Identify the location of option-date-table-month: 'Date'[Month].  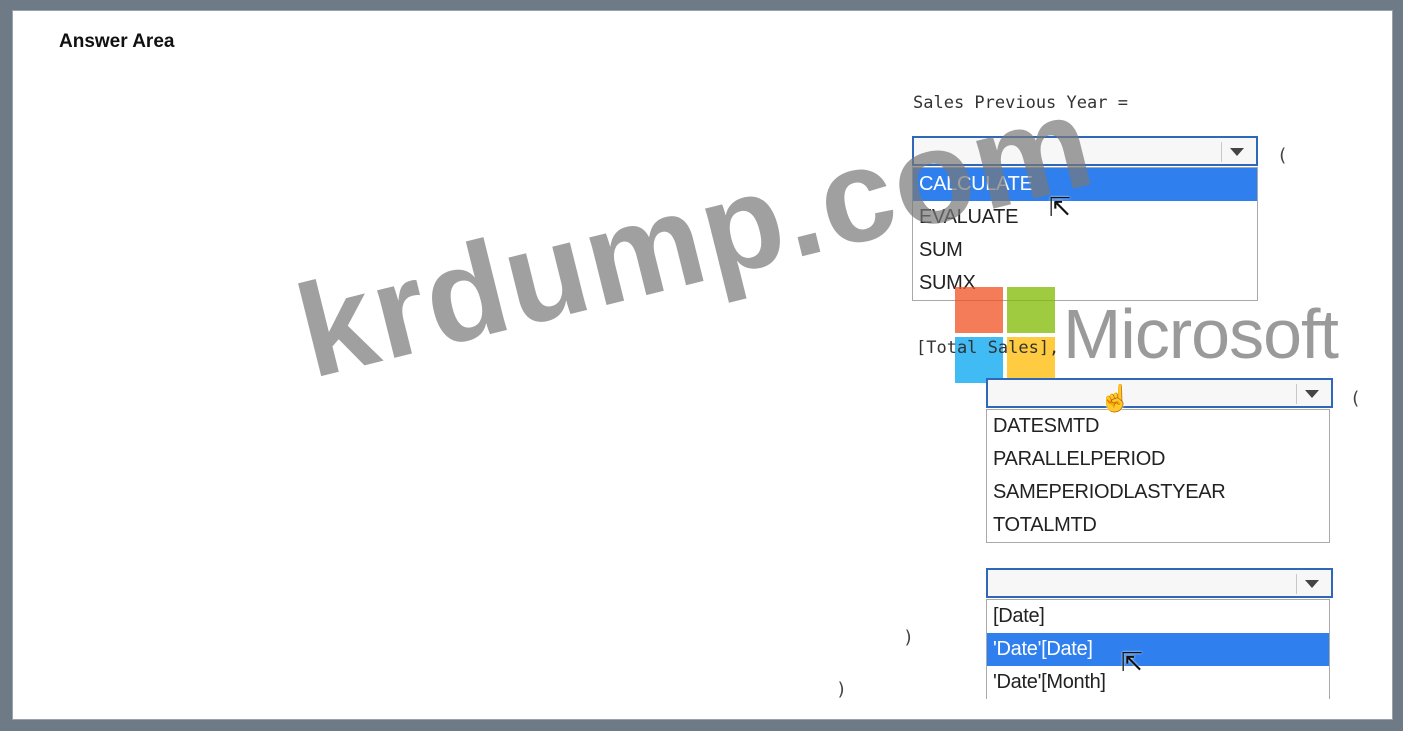
(1158, 682).